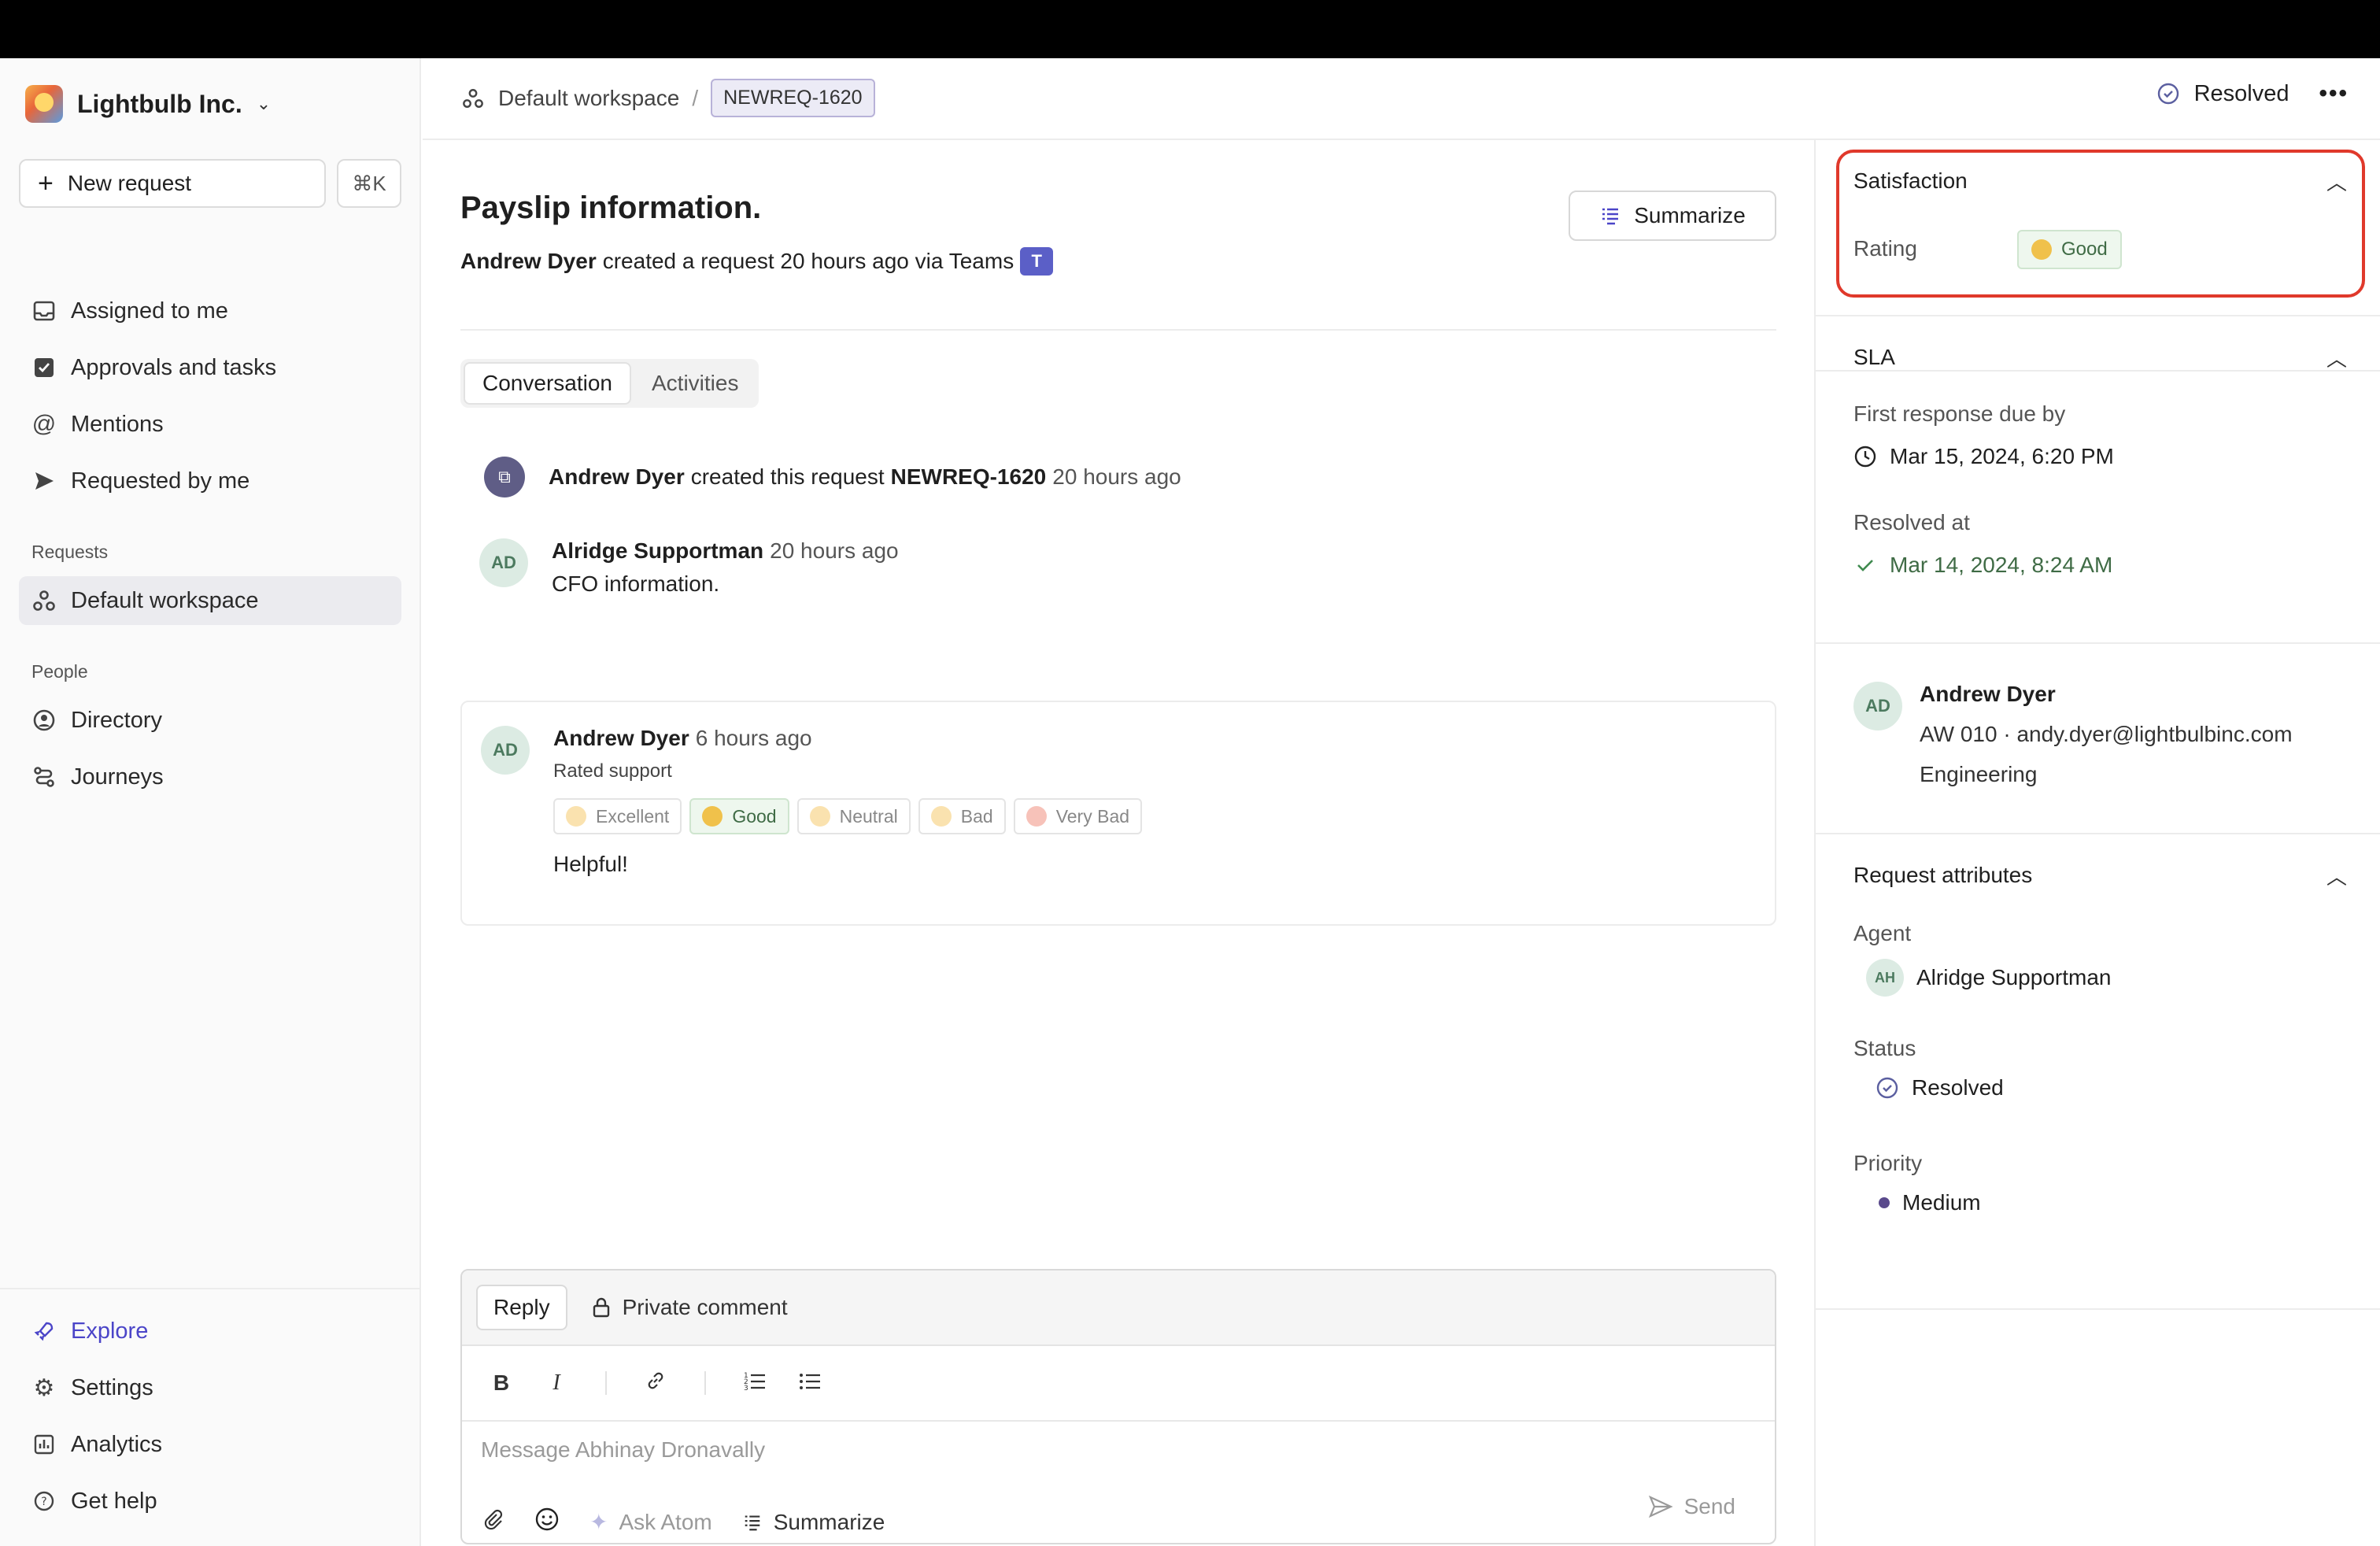 The image size is (2380, 1546). Describe the element at coordinates (829, 1521) in the screenshot. I see `composer-summarize-label: Summarize` at that location.